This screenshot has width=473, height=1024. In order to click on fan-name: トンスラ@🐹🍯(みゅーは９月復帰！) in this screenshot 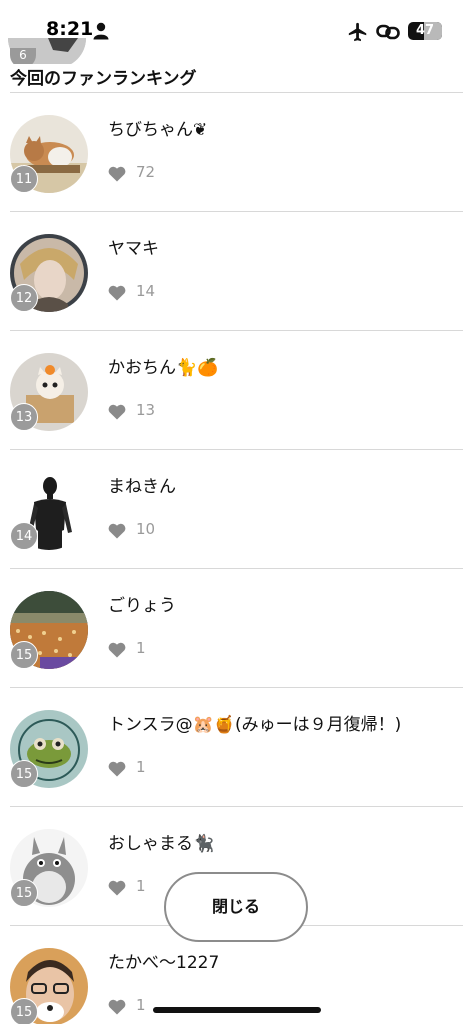, I will do `click(255, 725)`.